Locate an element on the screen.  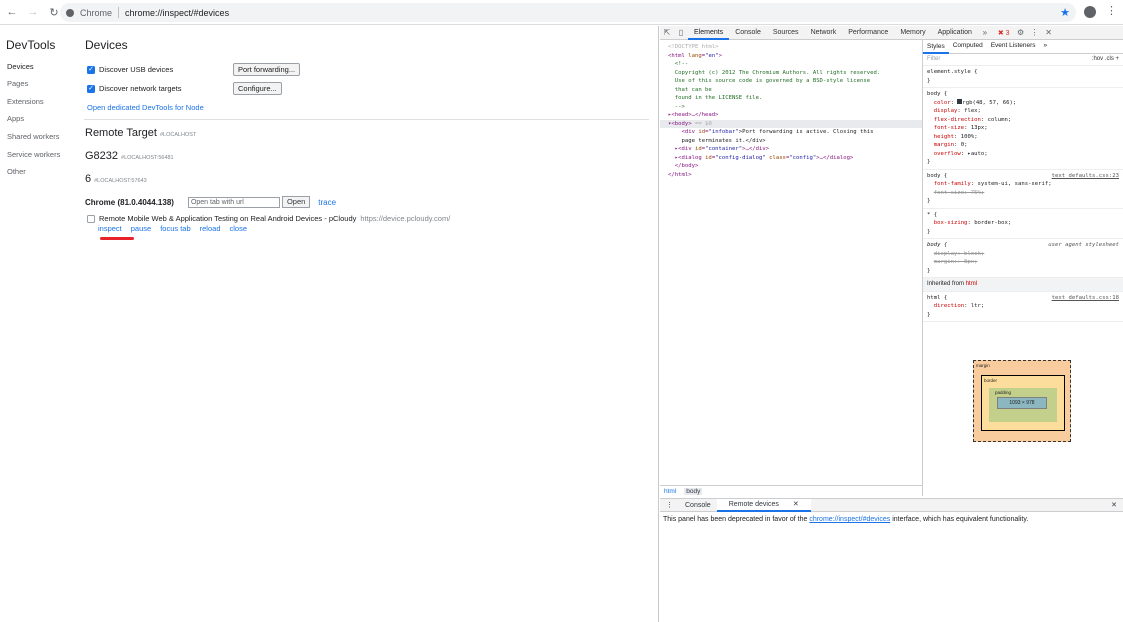
inspect-devices-link: chrome://inspect/#devices is located at coordinates (849, 519).